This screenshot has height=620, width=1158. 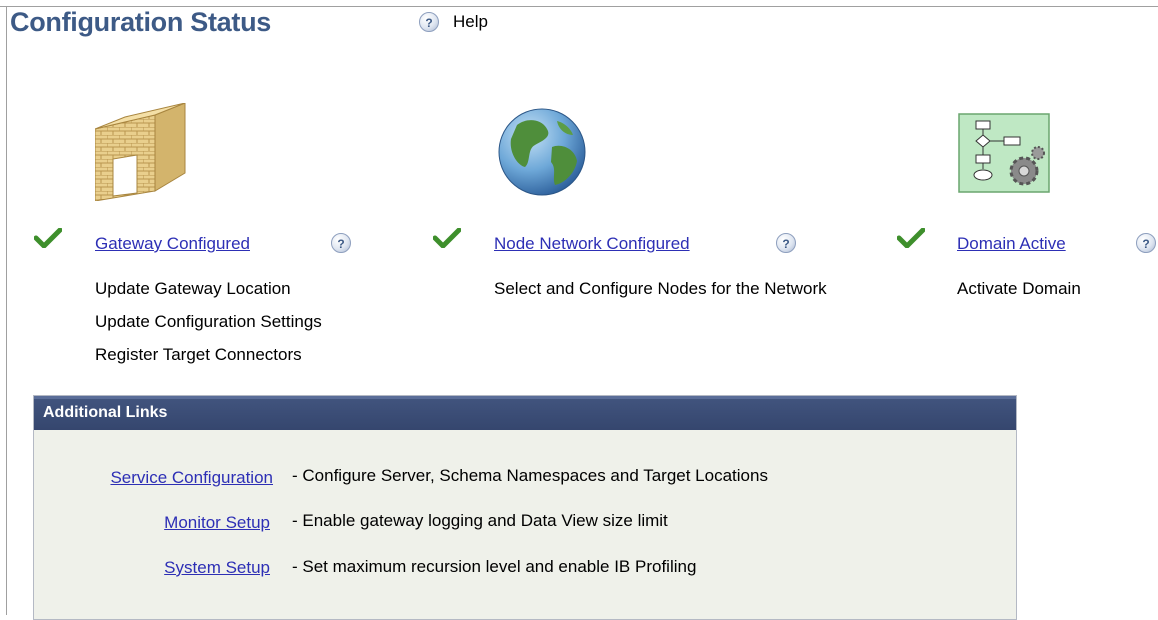 I want to click on help-link: Help, so click(x=470, y=22).